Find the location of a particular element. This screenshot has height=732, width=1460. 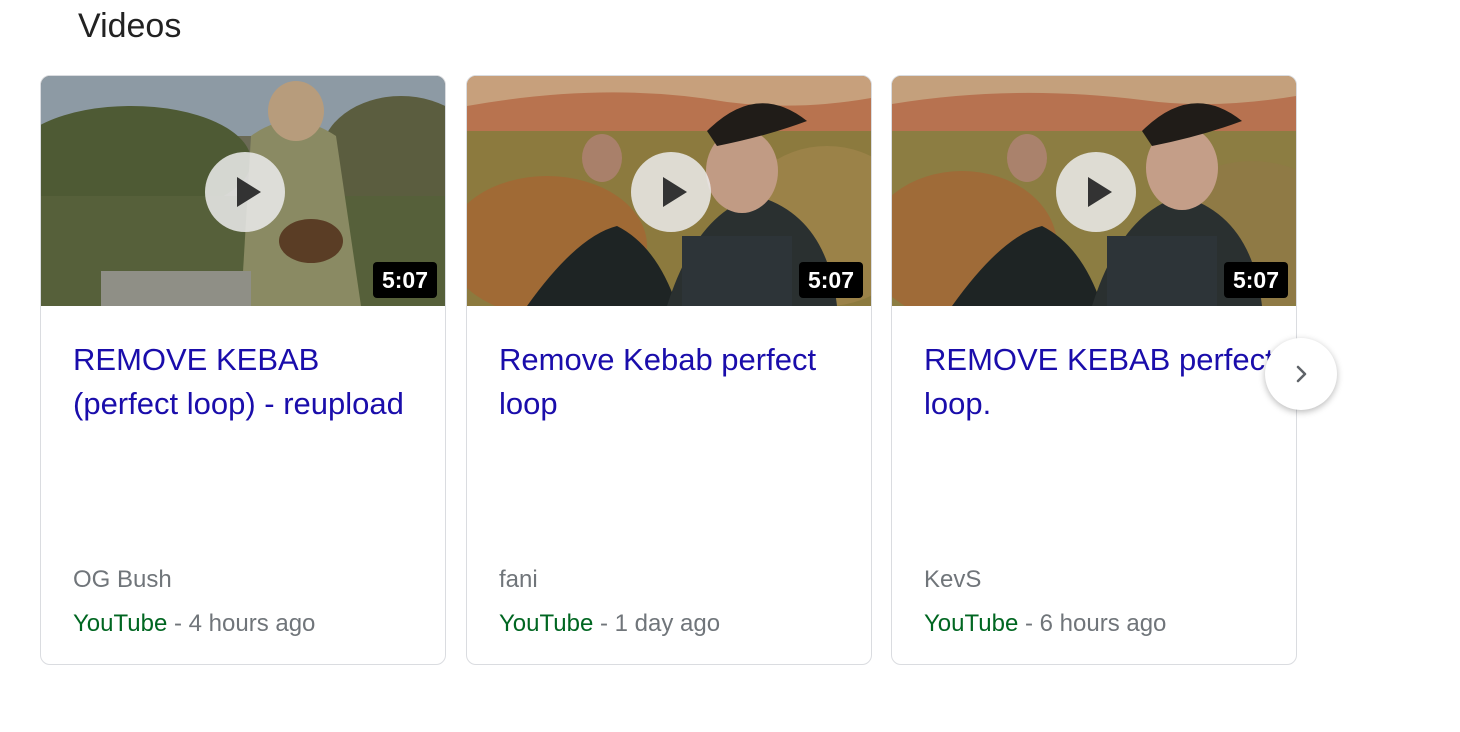

video-meta: YouTube - 6 hours ago is located at coordinates (1045, 624).